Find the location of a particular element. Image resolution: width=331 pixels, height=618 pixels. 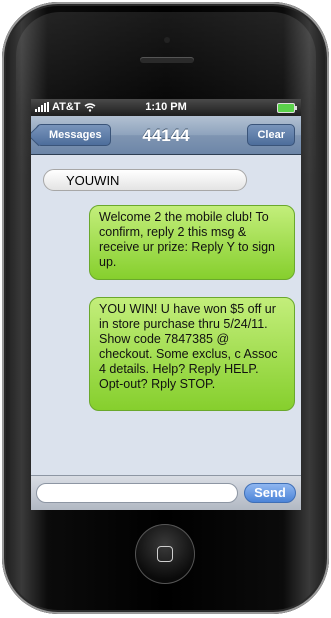

home-button is located at coordinates (165, 554).